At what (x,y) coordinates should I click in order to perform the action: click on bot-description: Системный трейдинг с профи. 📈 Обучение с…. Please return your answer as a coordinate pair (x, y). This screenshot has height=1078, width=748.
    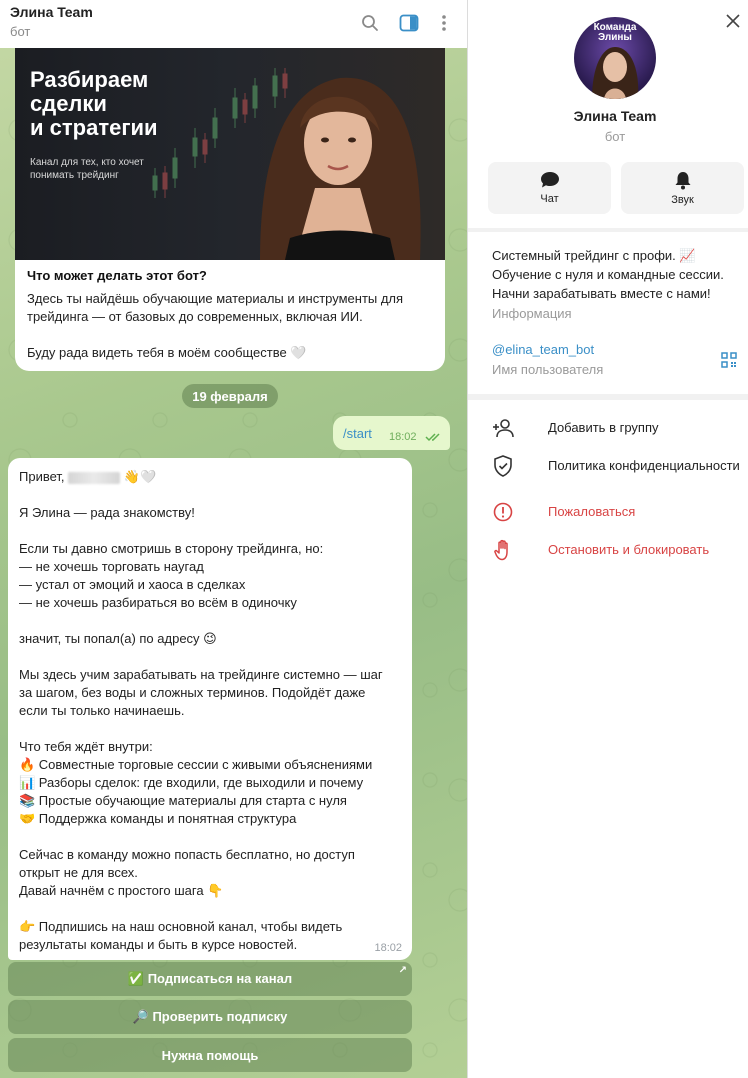
    Looking at the image, I should click on (608, 274).